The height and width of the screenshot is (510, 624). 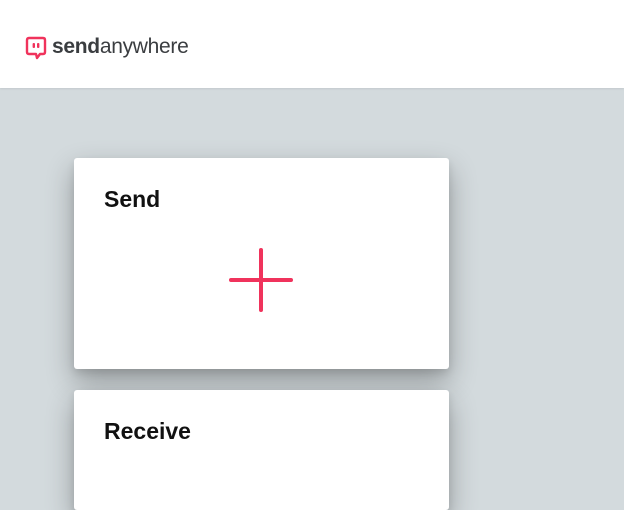 I want to click on plus-icon, so click(x=261, y=280).